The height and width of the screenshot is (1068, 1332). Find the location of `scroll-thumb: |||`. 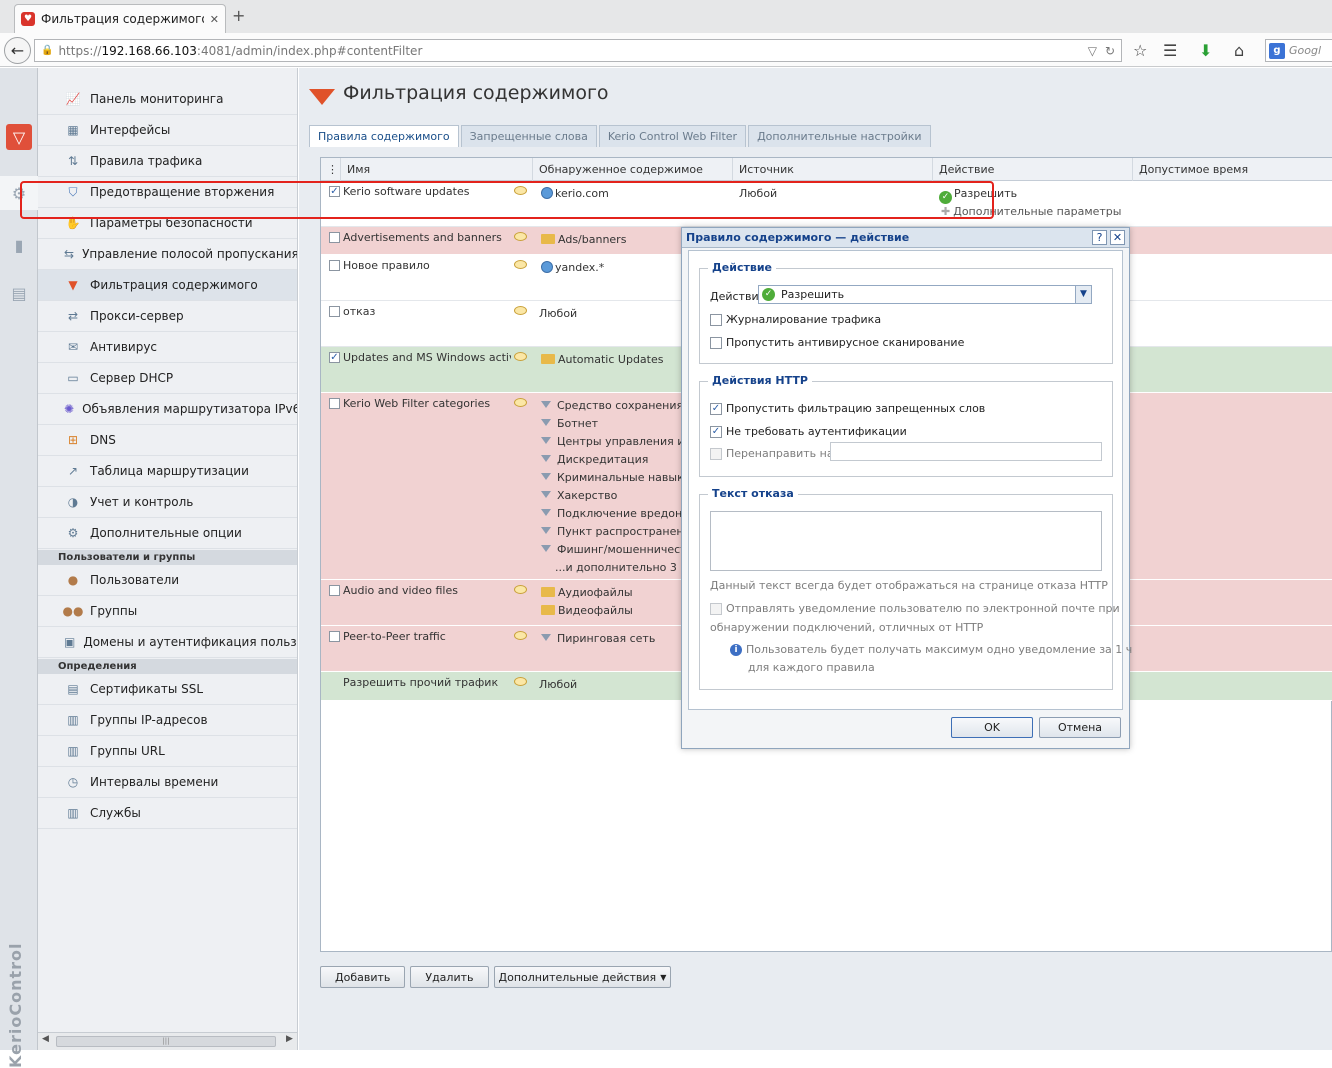

scroll-thumb: ||| is located at coordinates (166, 1041).